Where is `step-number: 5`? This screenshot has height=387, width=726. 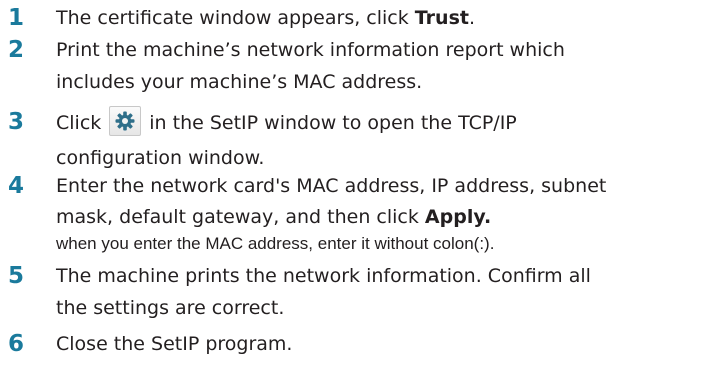
step-number: 5 is located at coordinates (16, 276).